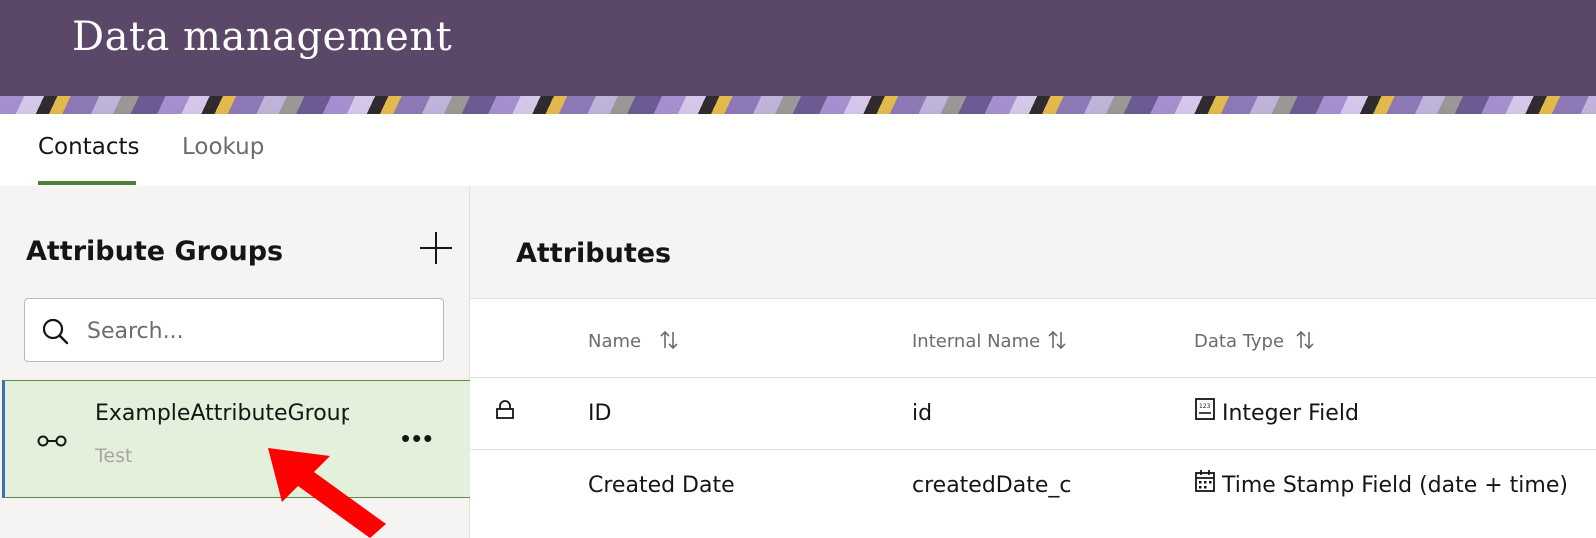 This screenshot has height=538, width=1596. Describe the element at coordinates (87, 183) in the screenshot. I see `active-tab-indicator` at that location.